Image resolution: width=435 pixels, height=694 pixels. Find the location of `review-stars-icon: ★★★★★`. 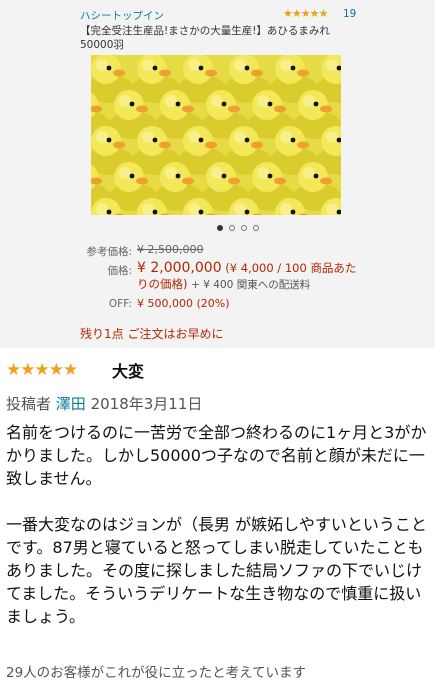

review-stars-icon: ★★★★★ is located at coordinates (42, 370).